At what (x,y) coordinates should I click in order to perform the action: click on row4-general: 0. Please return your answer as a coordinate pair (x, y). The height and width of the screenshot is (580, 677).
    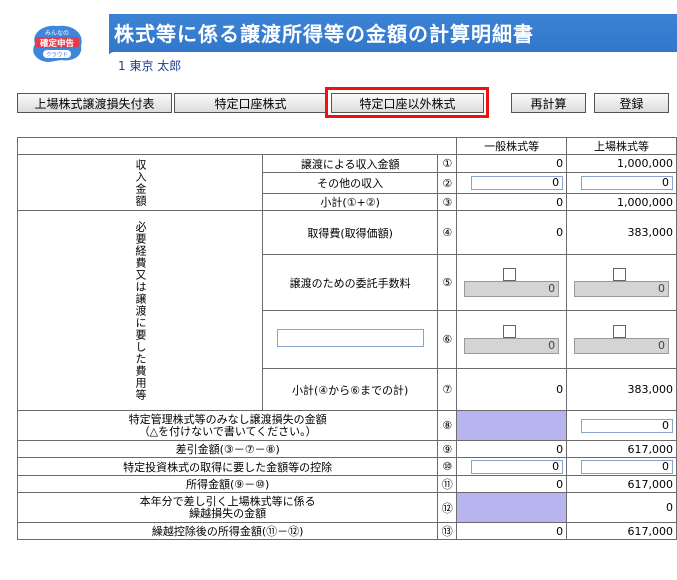
    Looking at the image, I should click on (512, 232).